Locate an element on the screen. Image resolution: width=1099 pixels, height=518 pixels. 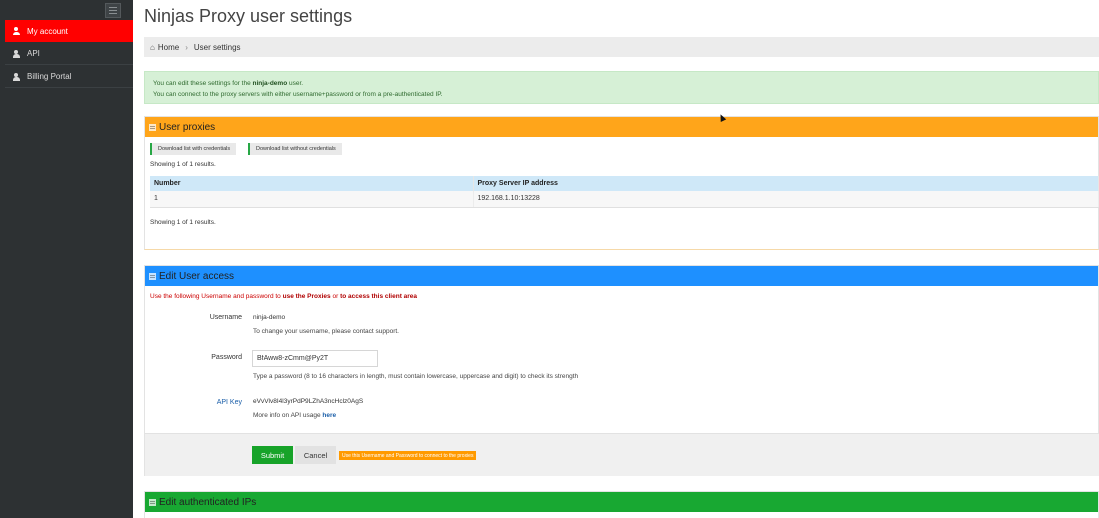
username-value: ninja-demo is located at coordinates (269, 317).